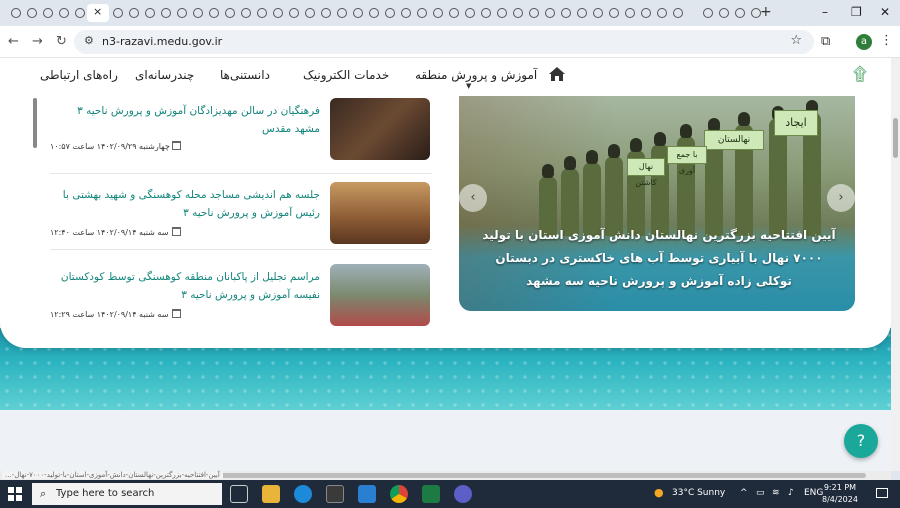 The image size is (900, 508). I want to click on menu-contact: راه‌های ارتباطی, so click(79, 75).